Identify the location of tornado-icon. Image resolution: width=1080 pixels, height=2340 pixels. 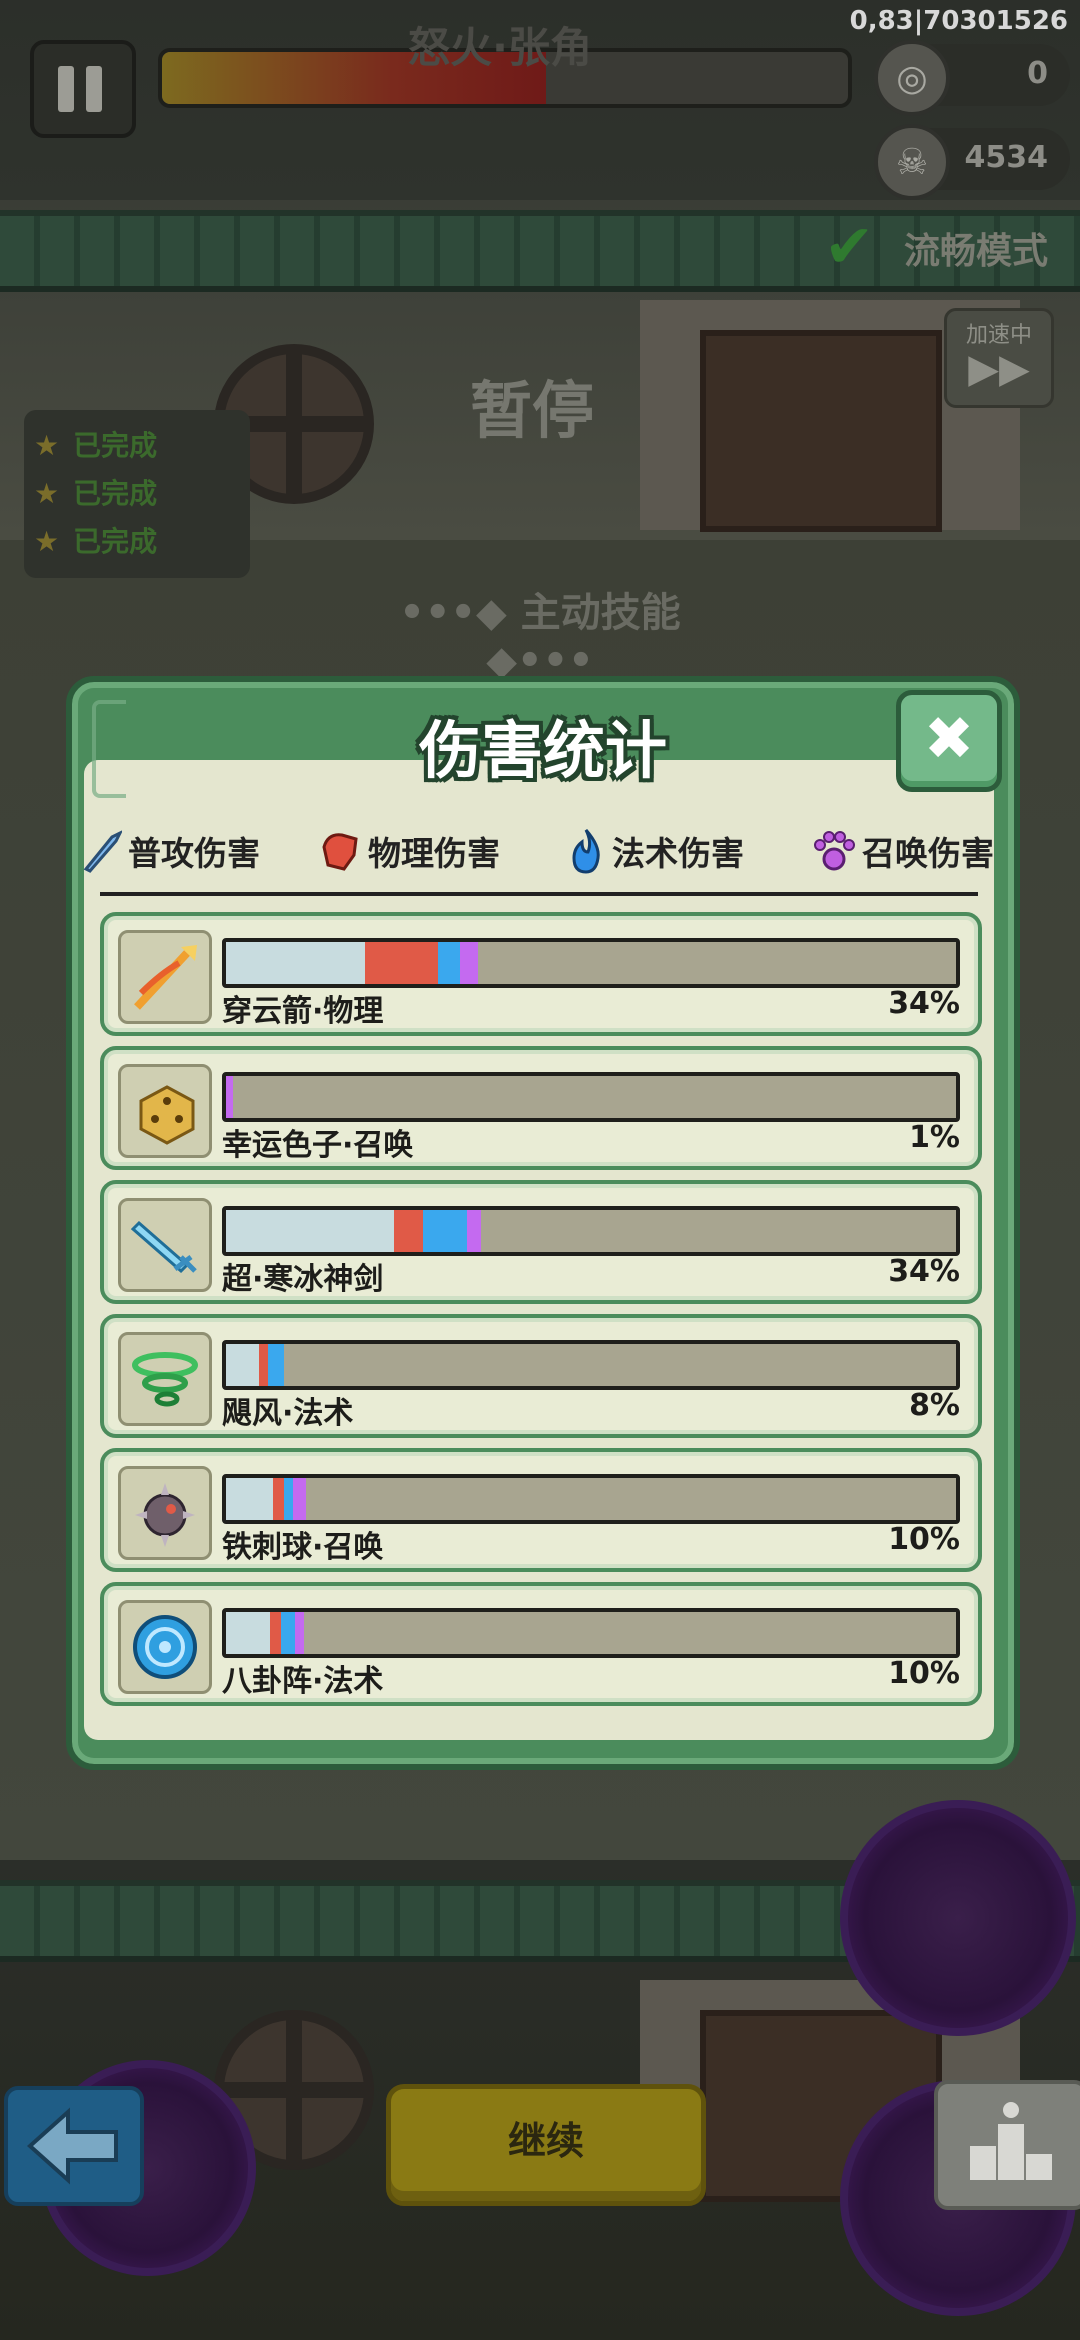
(165, 1379).